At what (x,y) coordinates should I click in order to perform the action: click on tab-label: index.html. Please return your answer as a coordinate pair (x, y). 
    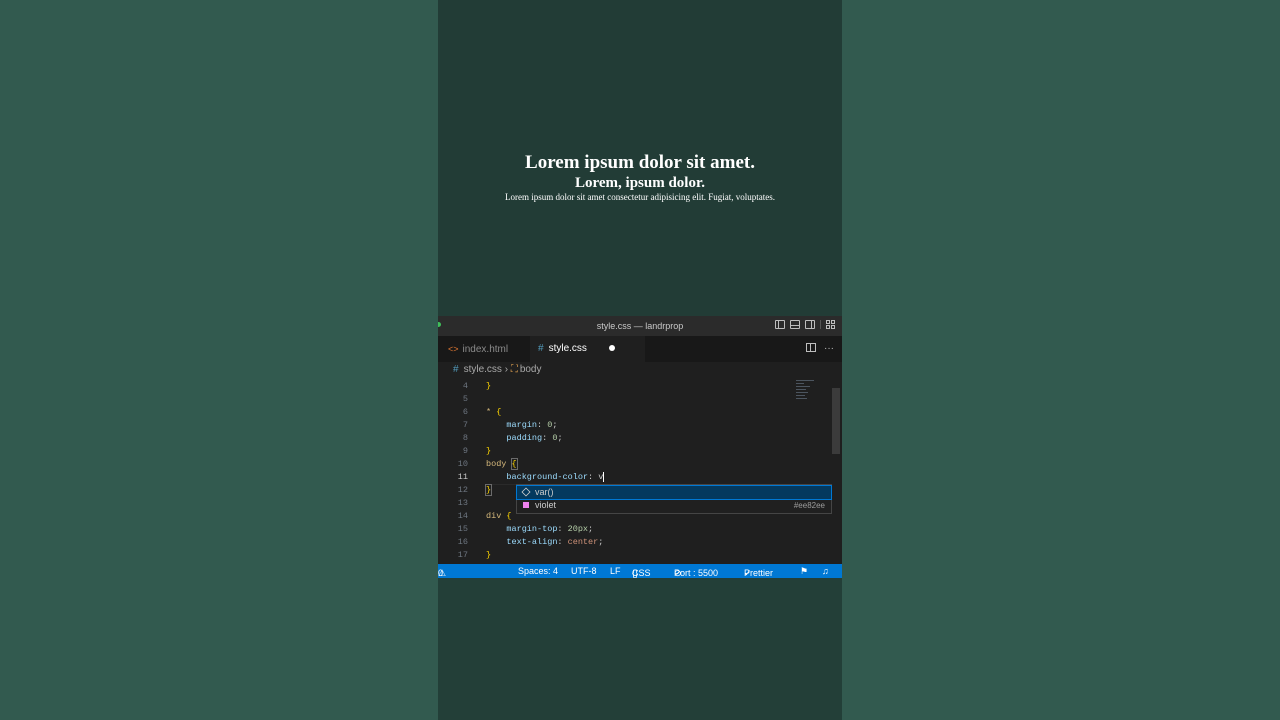
    Looking at the image, I should click on (485, 349).